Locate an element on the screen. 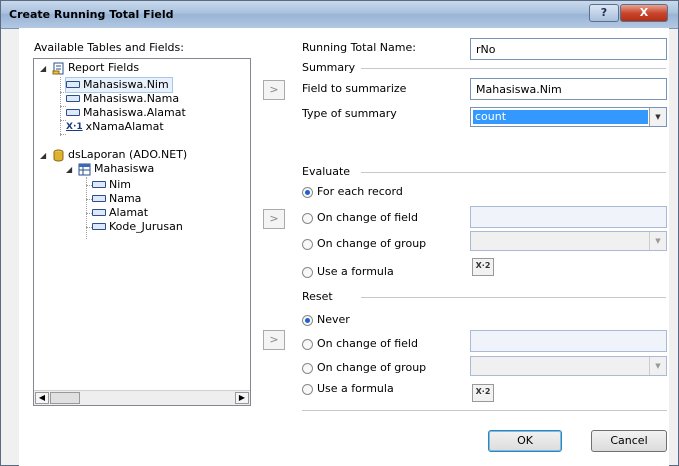  reset-use-formula-radio is located at coordinates (307, 389).